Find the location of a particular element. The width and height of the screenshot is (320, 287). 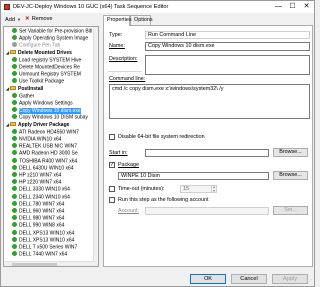

tree-step: DELL T x500 Series WIN7 is located at coordinates (44, 247).